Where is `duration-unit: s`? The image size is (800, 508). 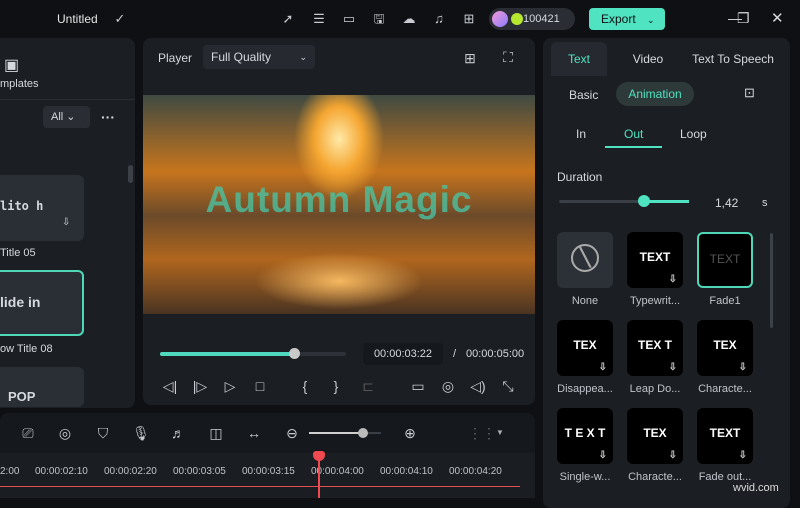 duration-unit: s is located at coordinates (765, 203).